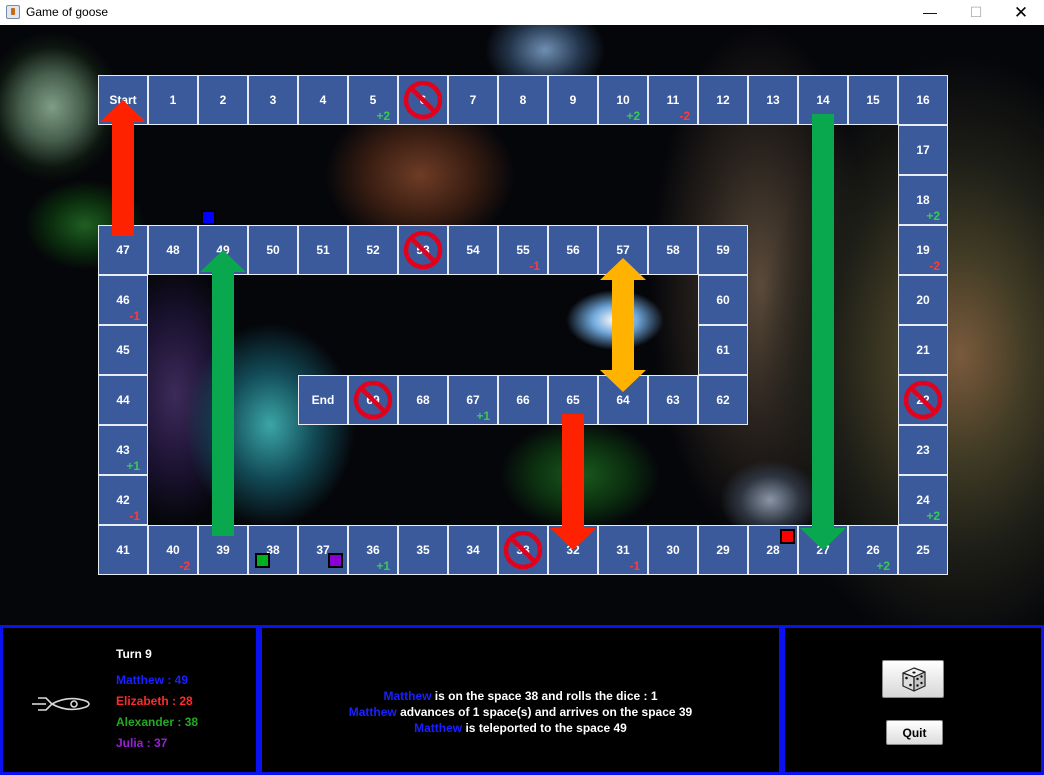 The width and height of the screenshot is (1044, 775). What do you see at coordinates (930, 12) in the screenshot?
I see `minimize-button: —` at bounding box center [930, 12].